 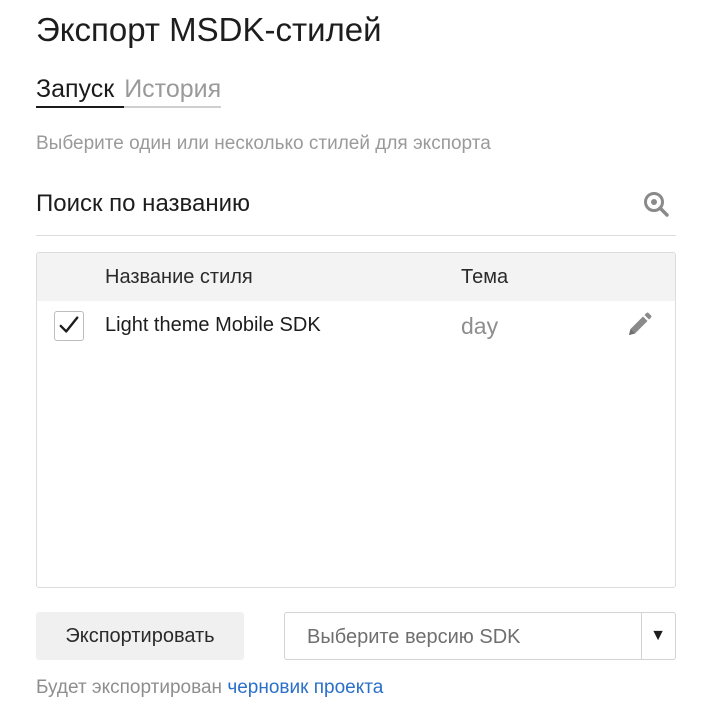 What do you see at coordinates (658, 636) in the screenshot?
I see `chevron-down-icon: ▼` at bounding box center [658, 636].